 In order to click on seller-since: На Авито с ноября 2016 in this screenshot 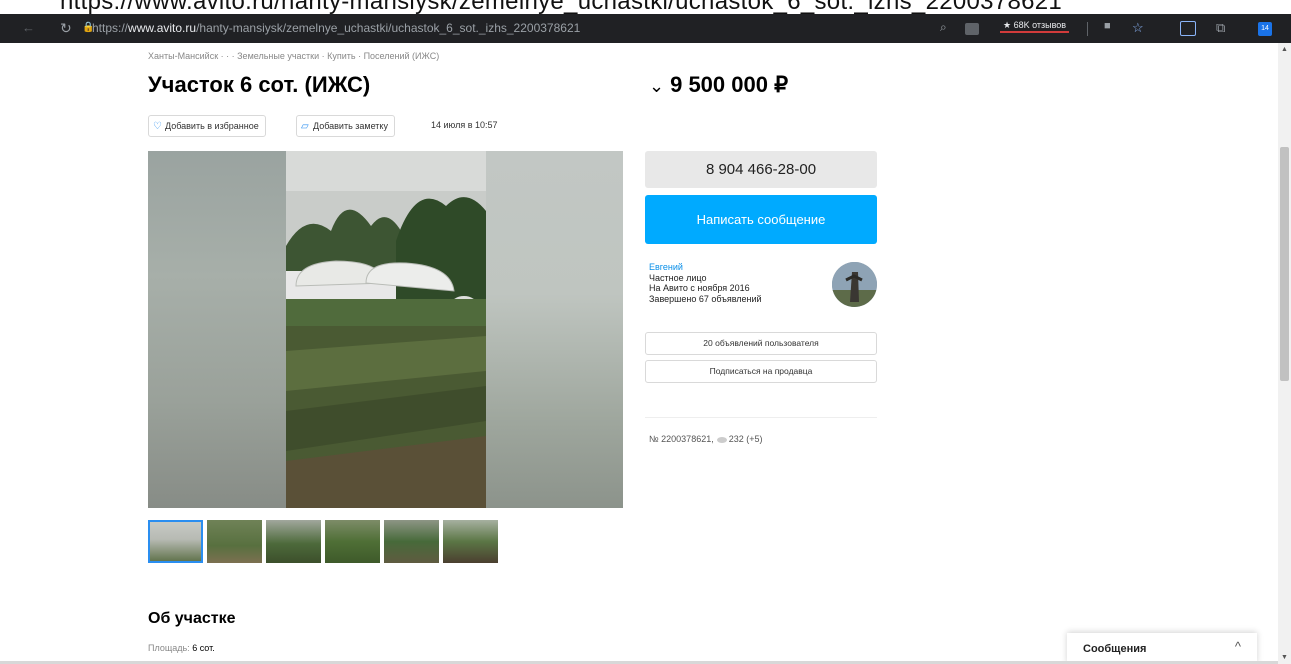, I will do `click(699, 288)`.